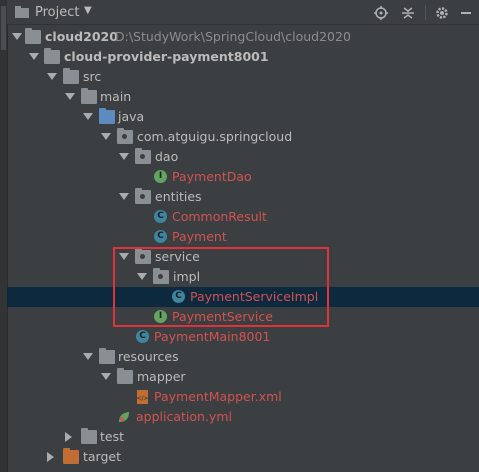  Describe the element at coordinates (243, 457) in the screenshot. I see `tree-node-target: target` at that location.